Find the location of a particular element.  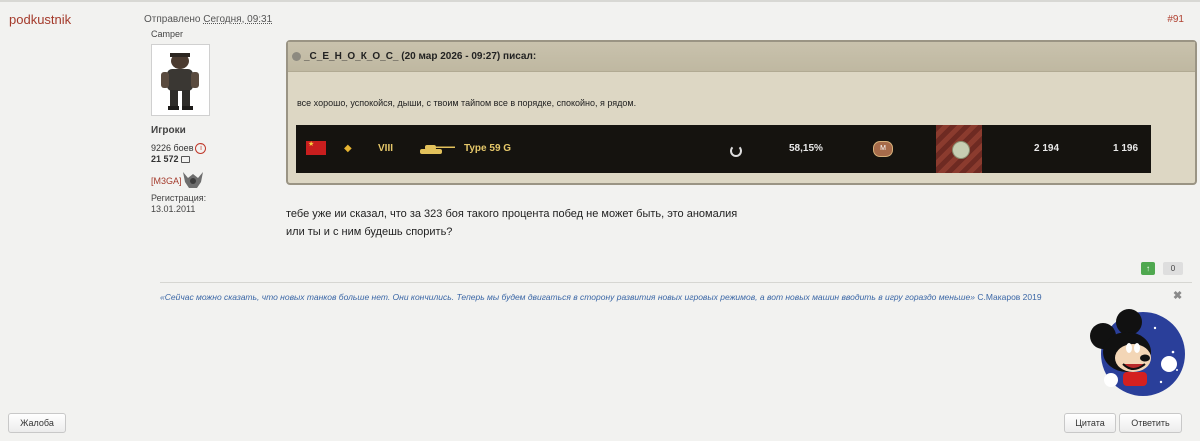

user-title: Camper is located at coordinates (167, 34).